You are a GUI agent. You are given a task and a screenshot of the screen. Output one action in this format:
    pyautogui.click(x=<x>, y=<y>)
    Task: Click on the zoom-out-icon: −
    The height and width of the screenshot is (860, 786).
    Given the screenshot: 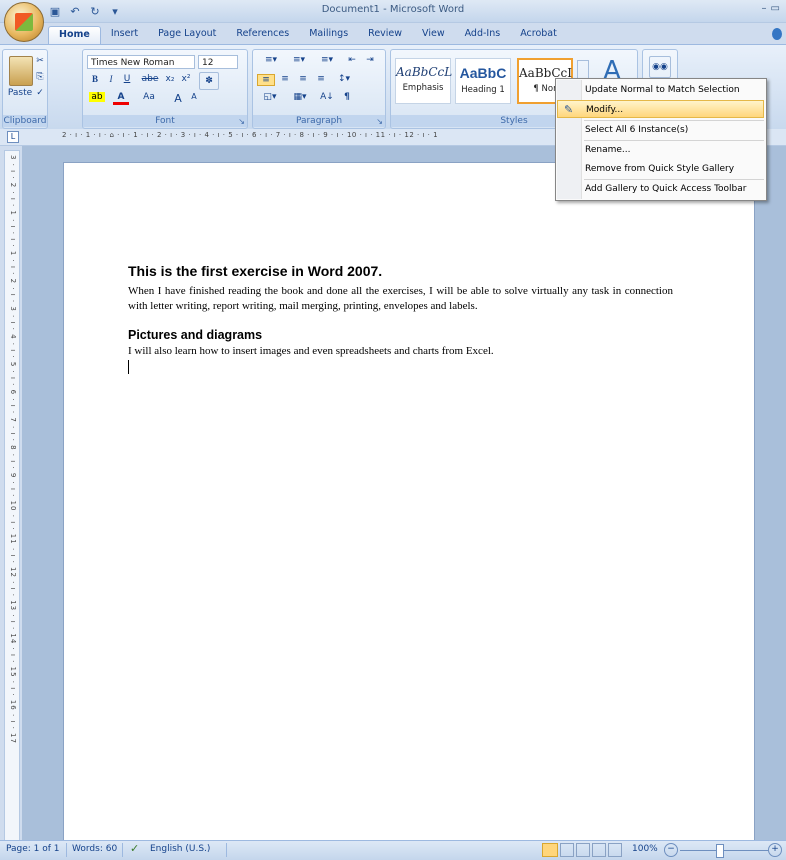 What is the action you would take?
    pyautogui.click(x=671, y=850)
    